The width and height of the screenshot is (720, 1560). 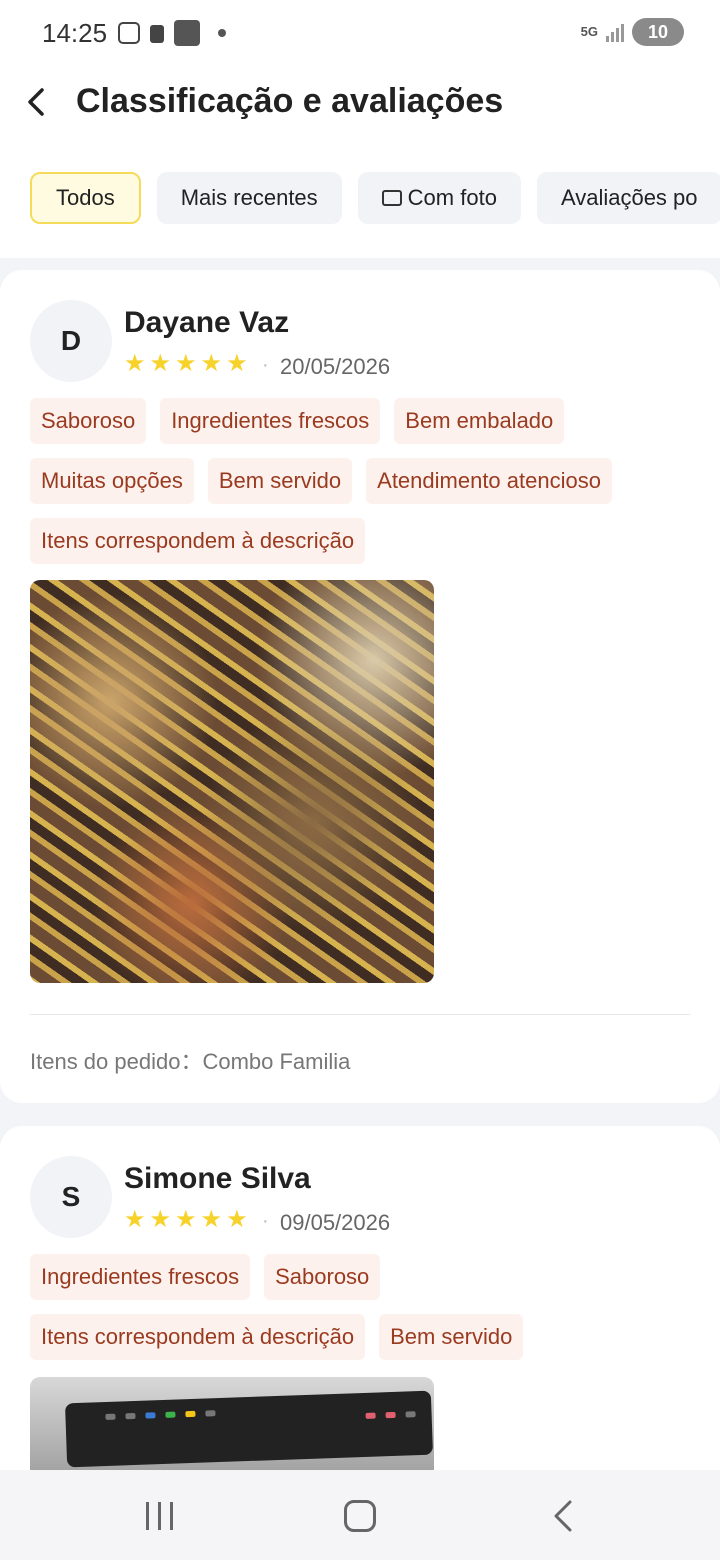 I want to click on review-tag: Muitas opções, so click(x=112, y=481).